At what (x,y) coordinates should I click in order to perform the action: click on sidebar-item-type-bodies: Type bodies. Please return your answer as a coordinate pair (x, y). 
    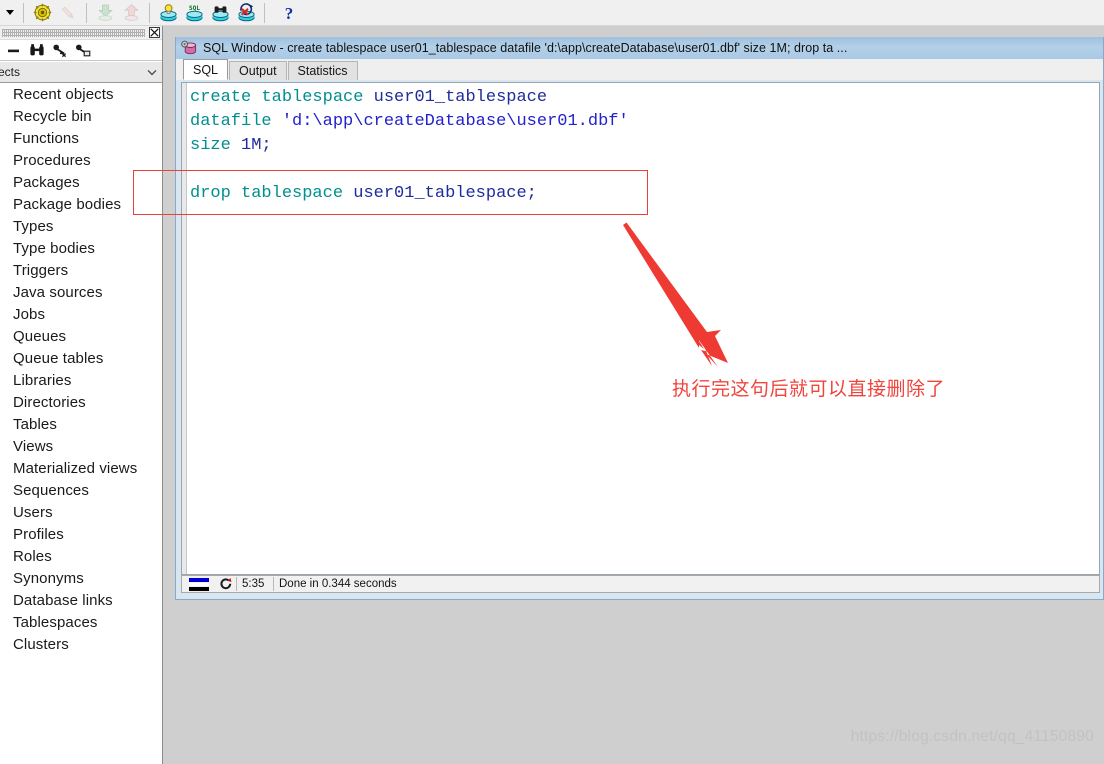
    Looking at the image, I should click on (81, 249).